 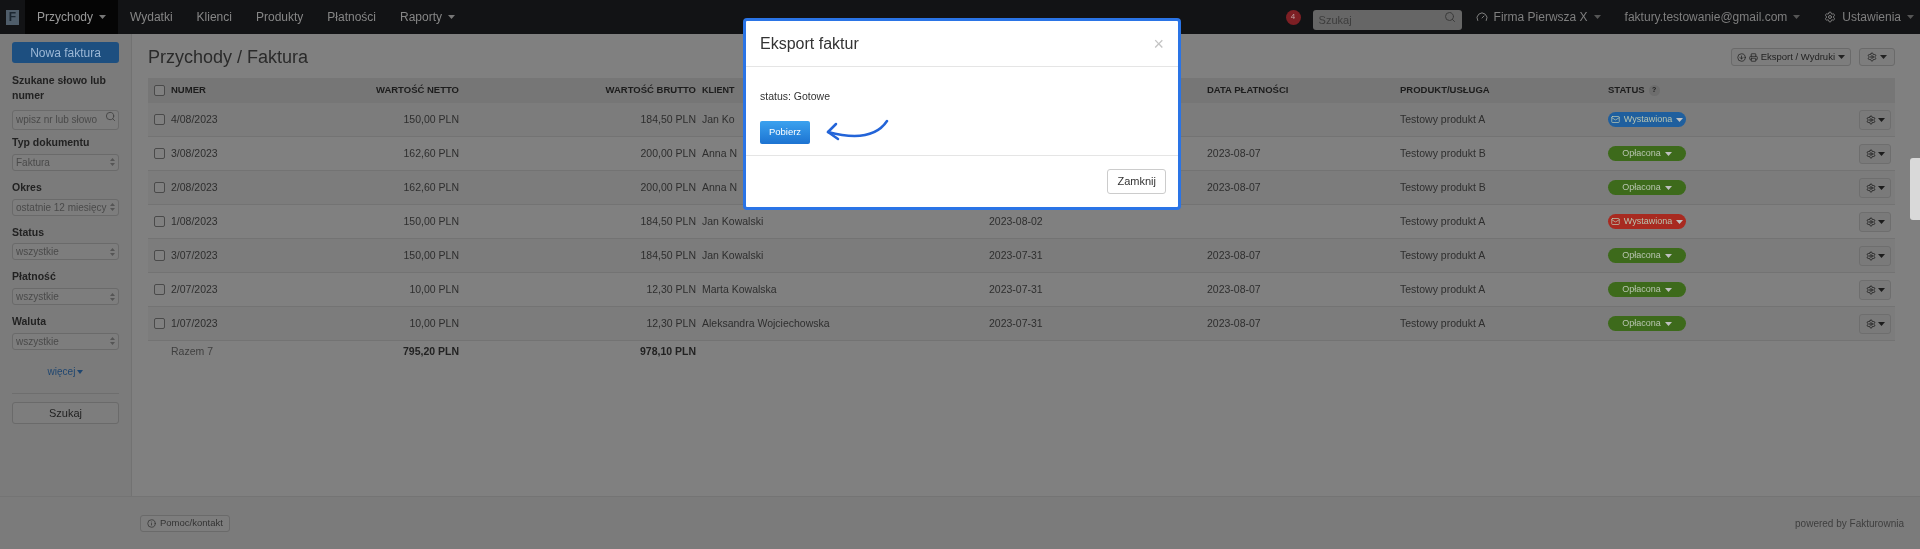 What do you see at coordinates (1504, 90) in the screenshot?
I see `column-header: PRODUKT/USŁUGA` at bounding box center [1504, 90].